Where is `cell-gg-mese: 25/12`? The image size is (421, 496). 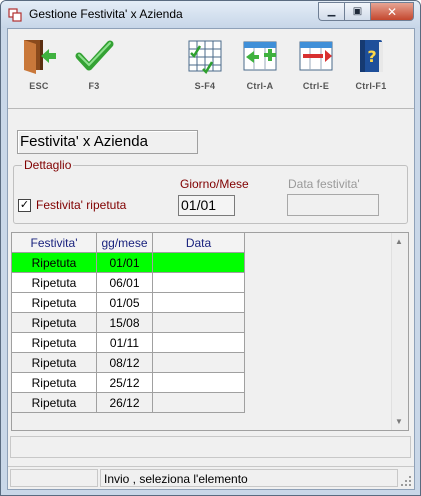
cell-gg-mese: 25/12 is located at coordinates (125, 383).